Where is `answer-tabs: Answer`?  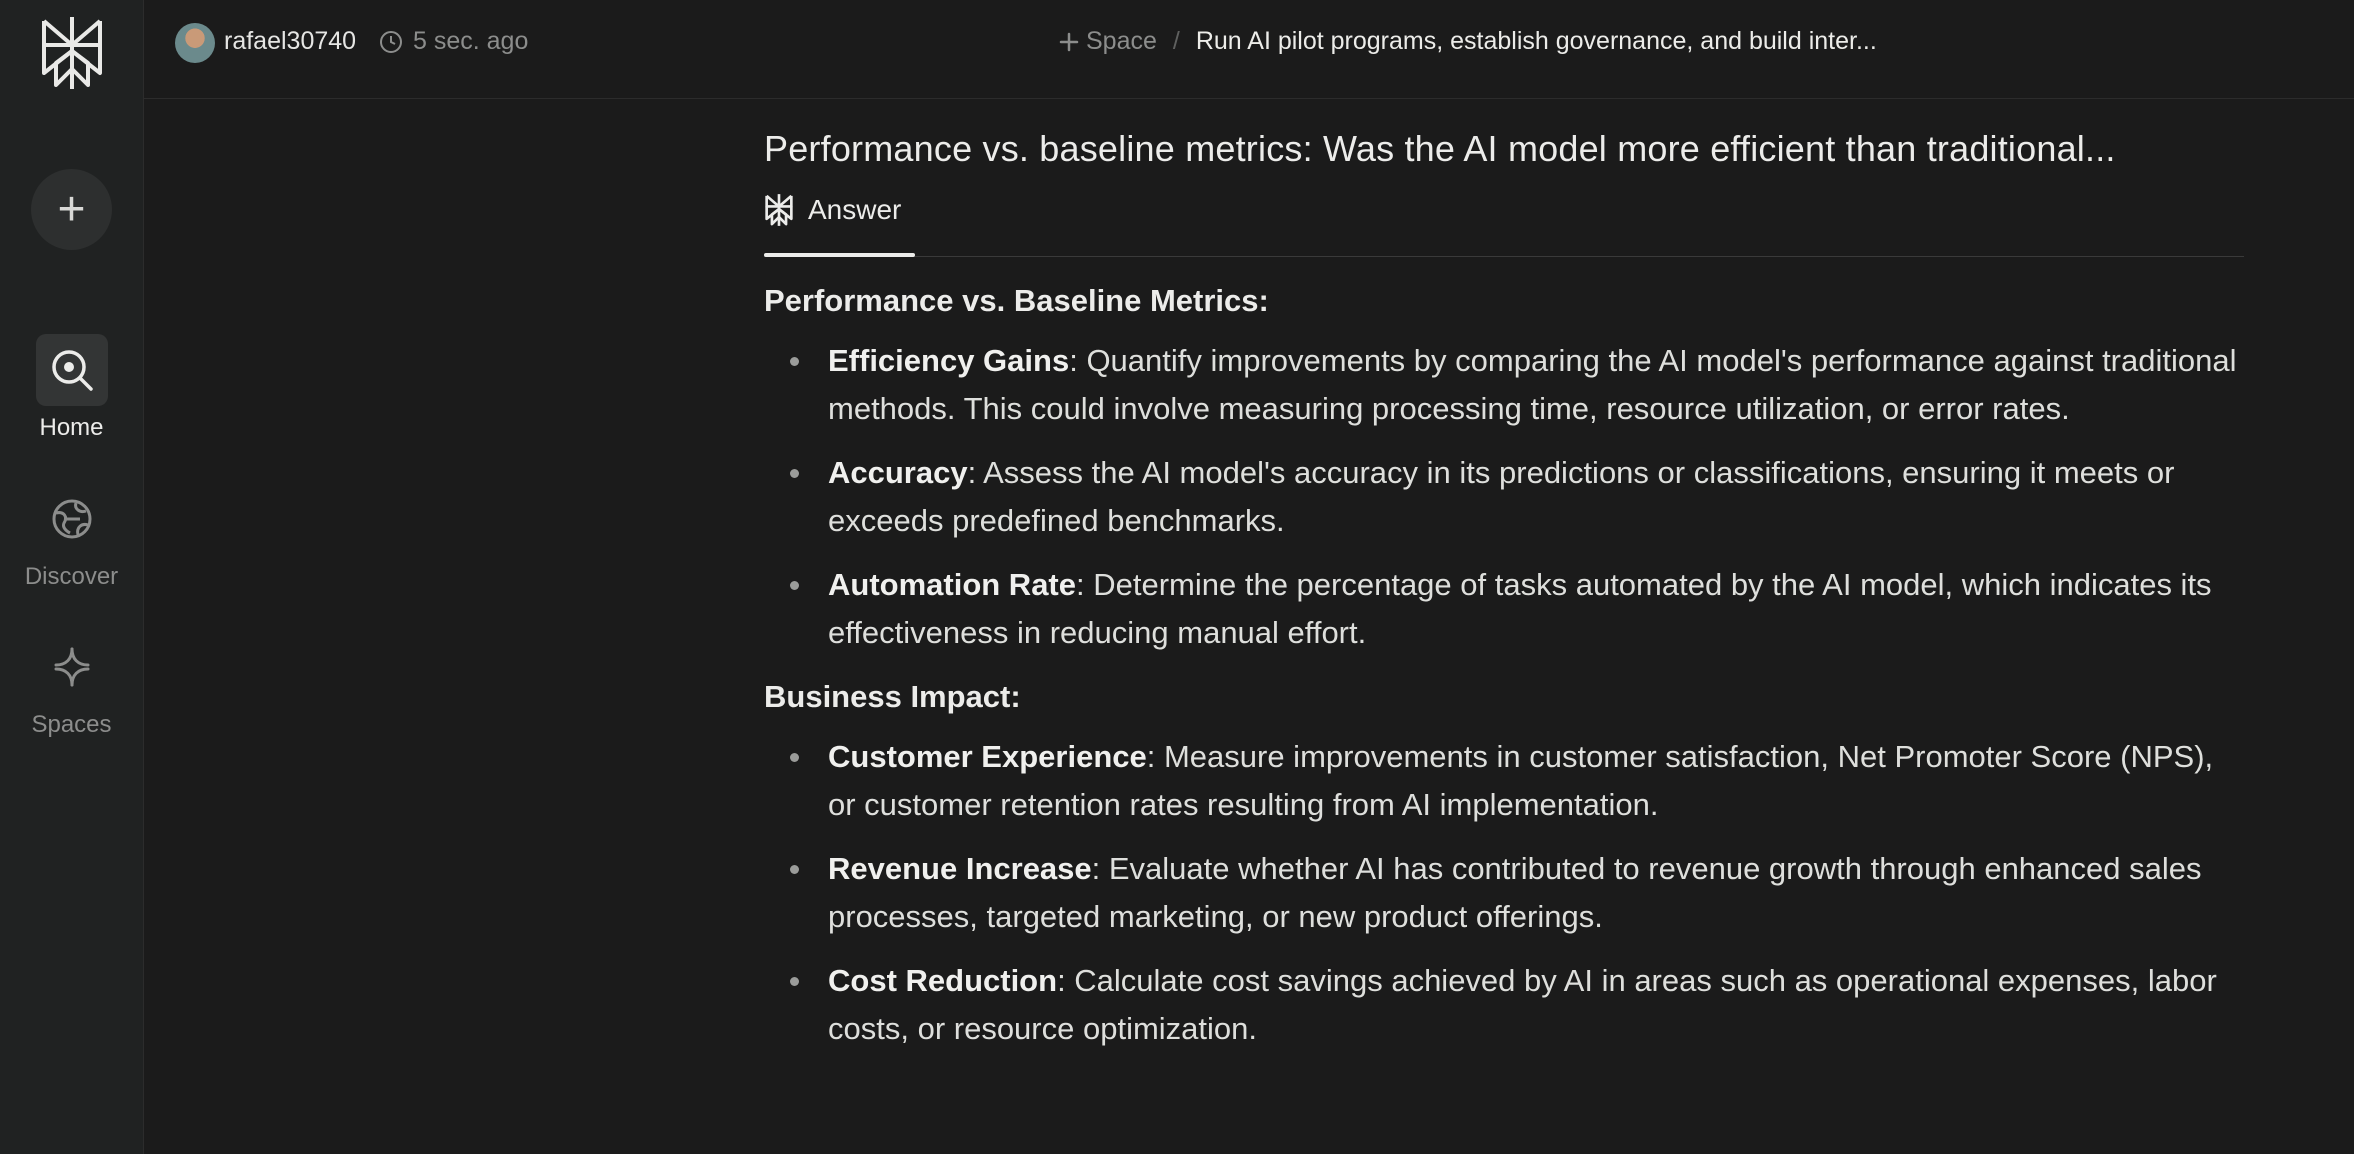
answer-tabs: Answer is located at coordinates (1504, 224).